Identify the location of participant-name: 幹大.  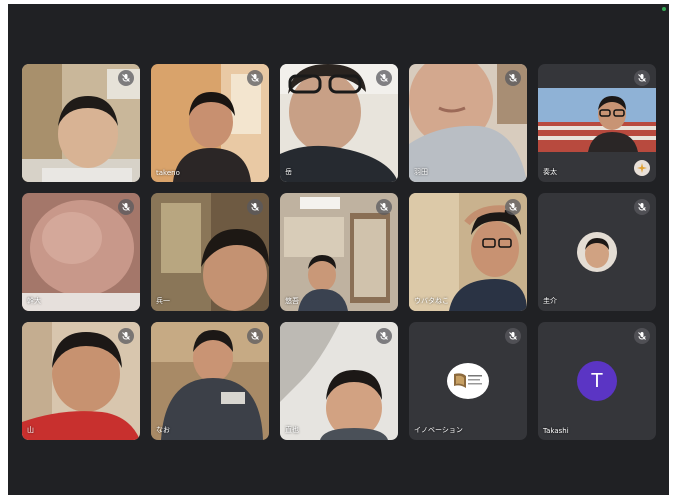
(34, 301).